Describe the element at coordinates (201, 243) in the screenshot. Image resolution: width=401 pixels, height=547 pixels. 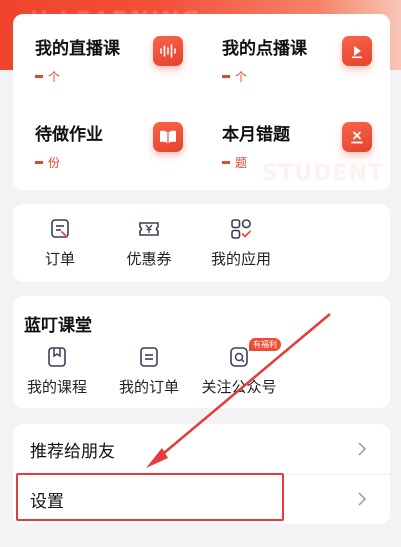
I see `quick-actions-card: 订单 优惠券 我的应用` at that location.